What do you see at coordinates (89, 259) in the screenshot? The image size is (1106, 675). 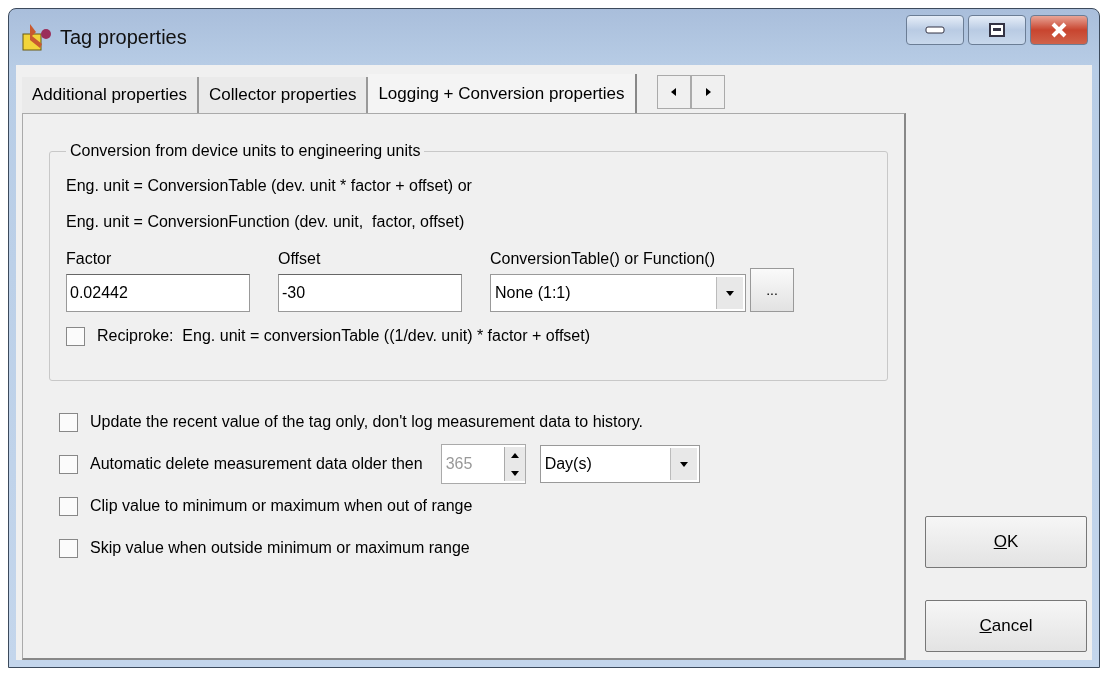 I see `field-label: Factor` at bounding box center [89, 259].